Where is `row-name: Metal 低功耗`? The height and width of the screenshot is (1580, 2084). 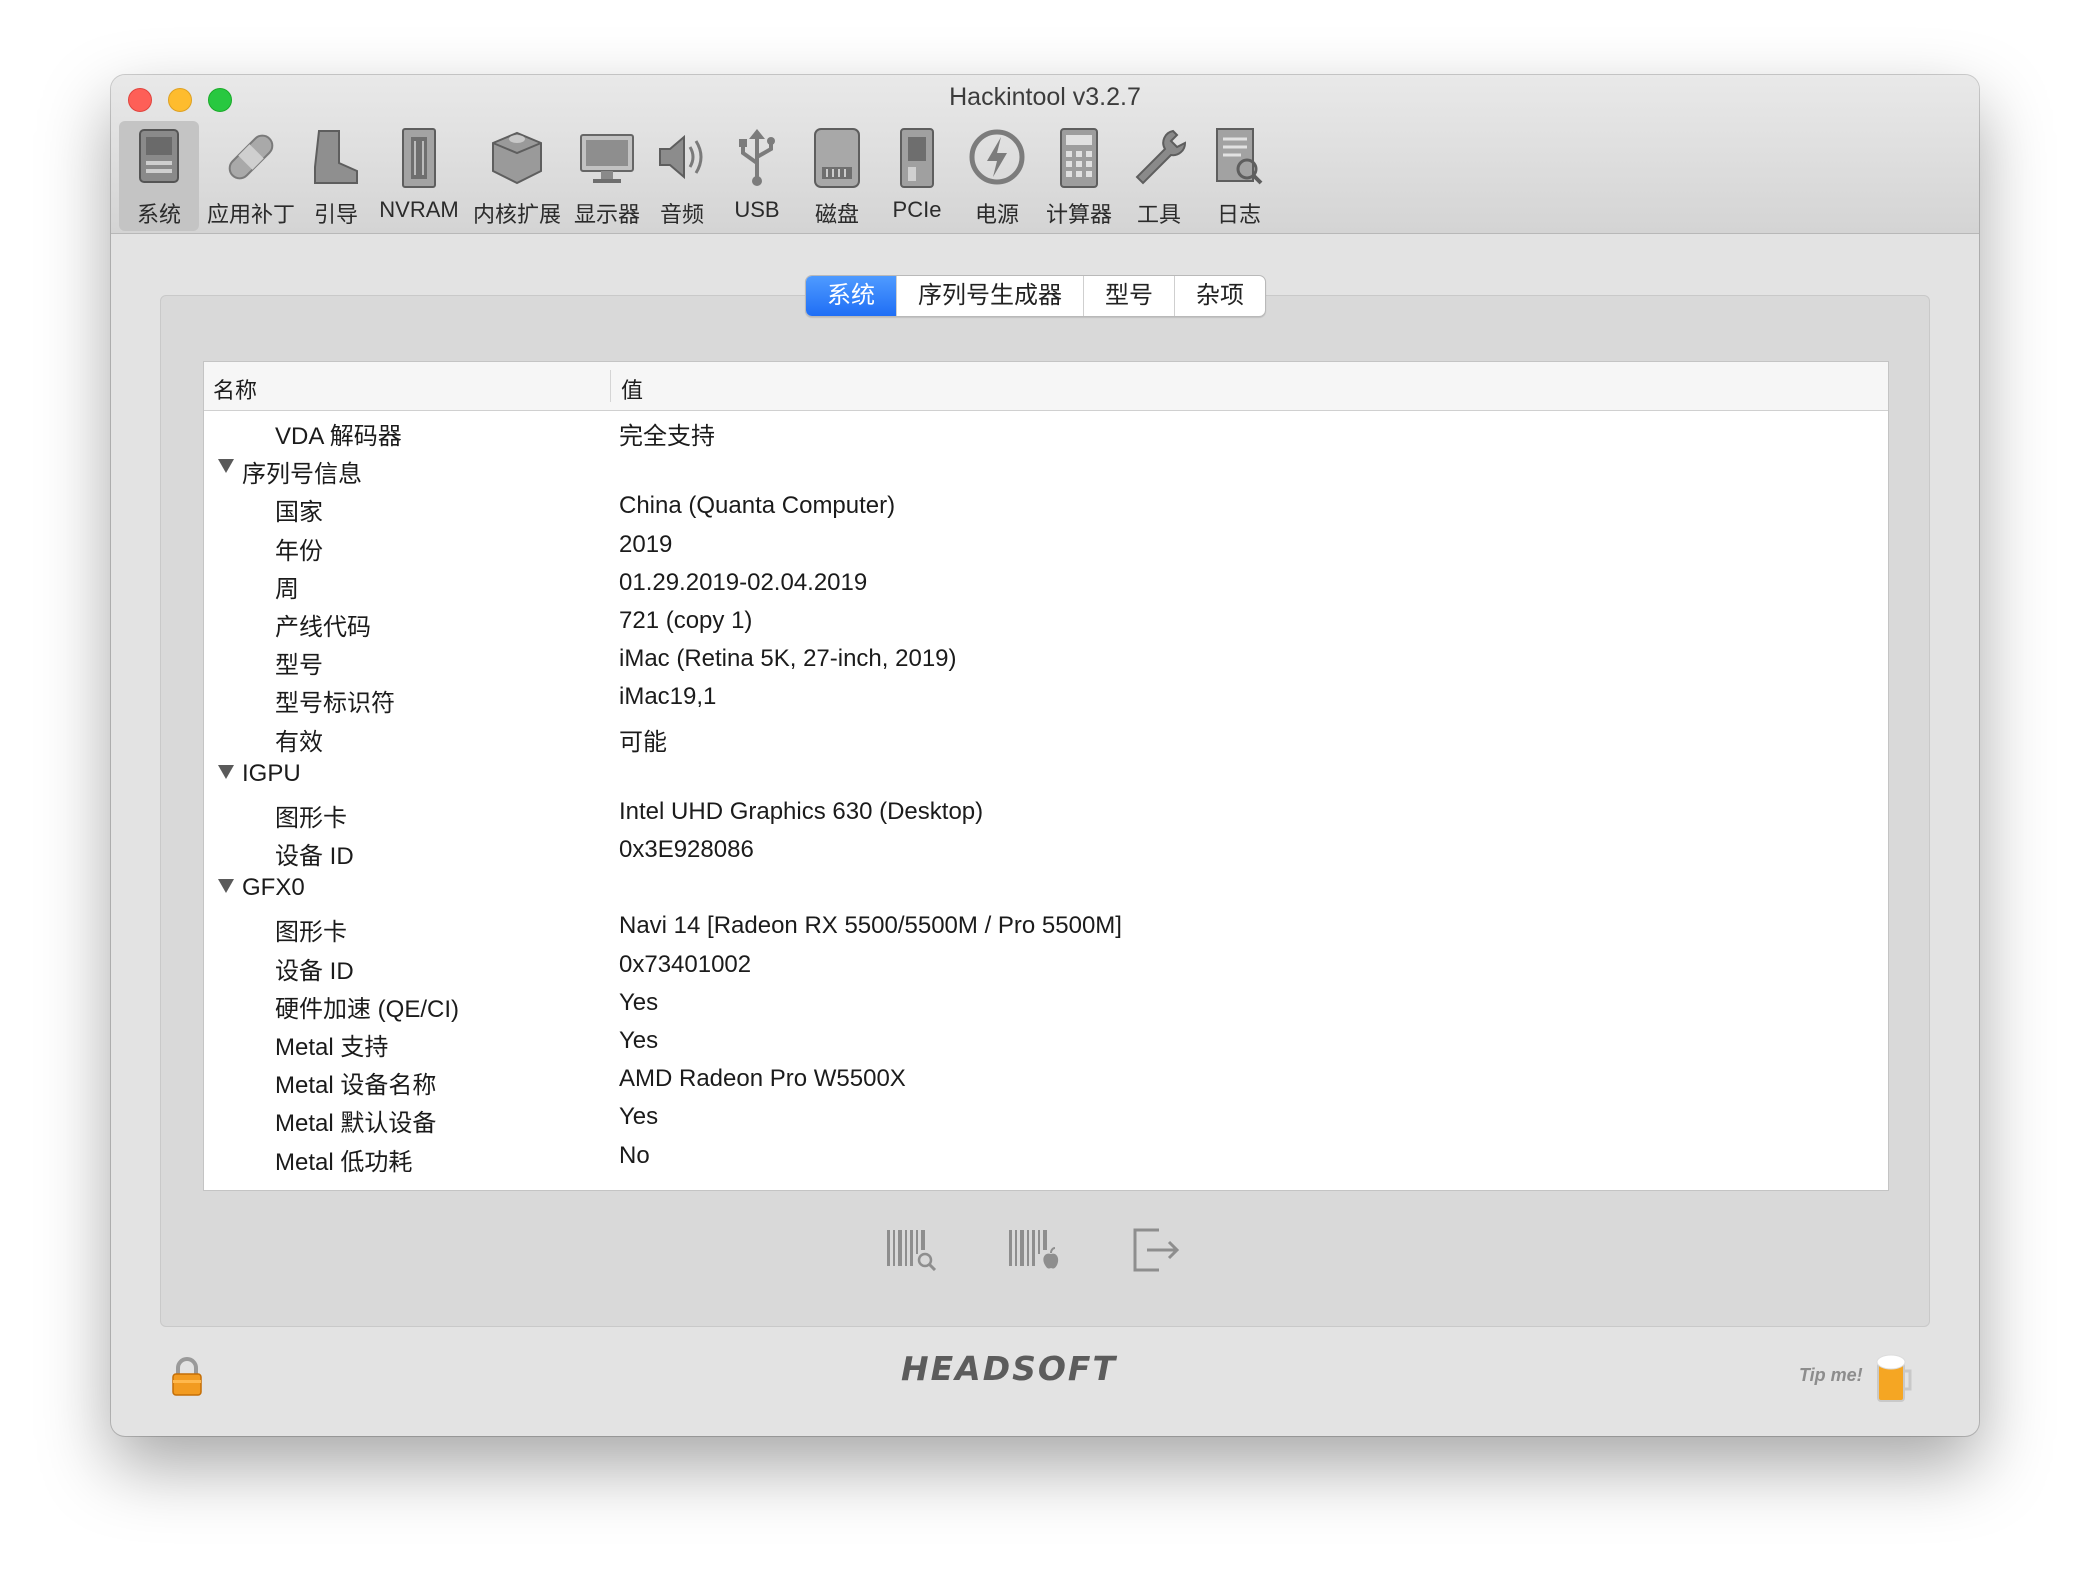 row-name: Metal 低功耗 is located at coordinates (344, 1162).